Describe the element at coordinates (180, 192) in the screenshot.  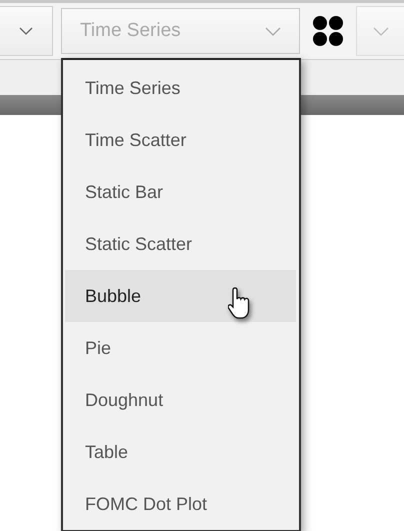
I see `menu-item: Static Bar` at that location.